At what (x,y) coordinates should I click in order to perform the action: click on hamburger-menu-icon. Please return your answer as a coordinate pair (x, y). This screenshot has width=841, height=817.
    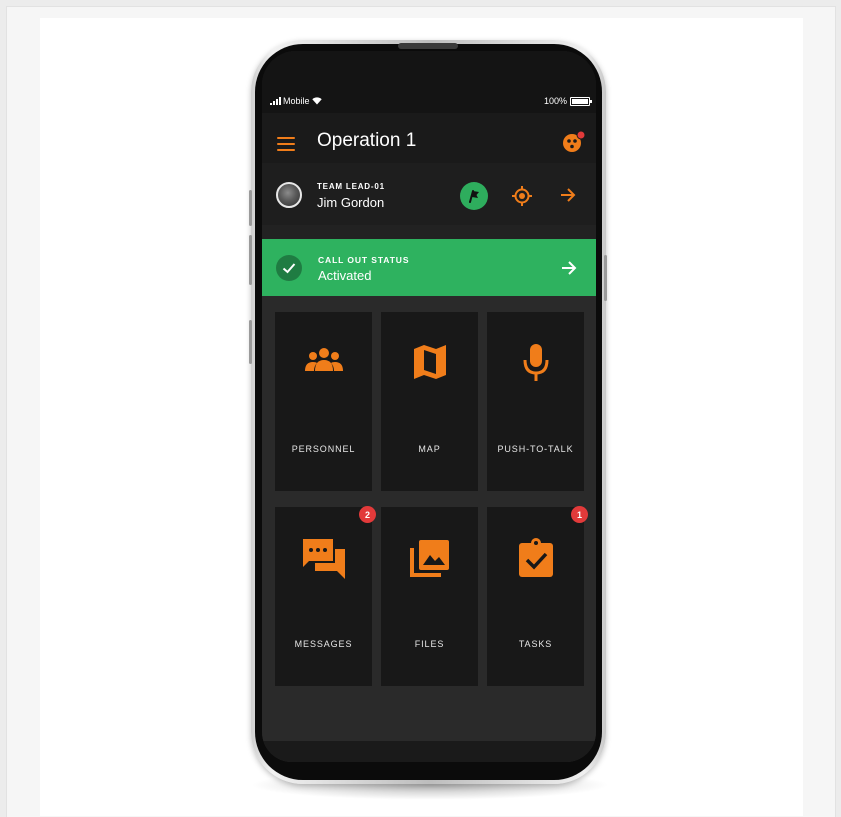
    Looking at the image, I should click on (286, 144).